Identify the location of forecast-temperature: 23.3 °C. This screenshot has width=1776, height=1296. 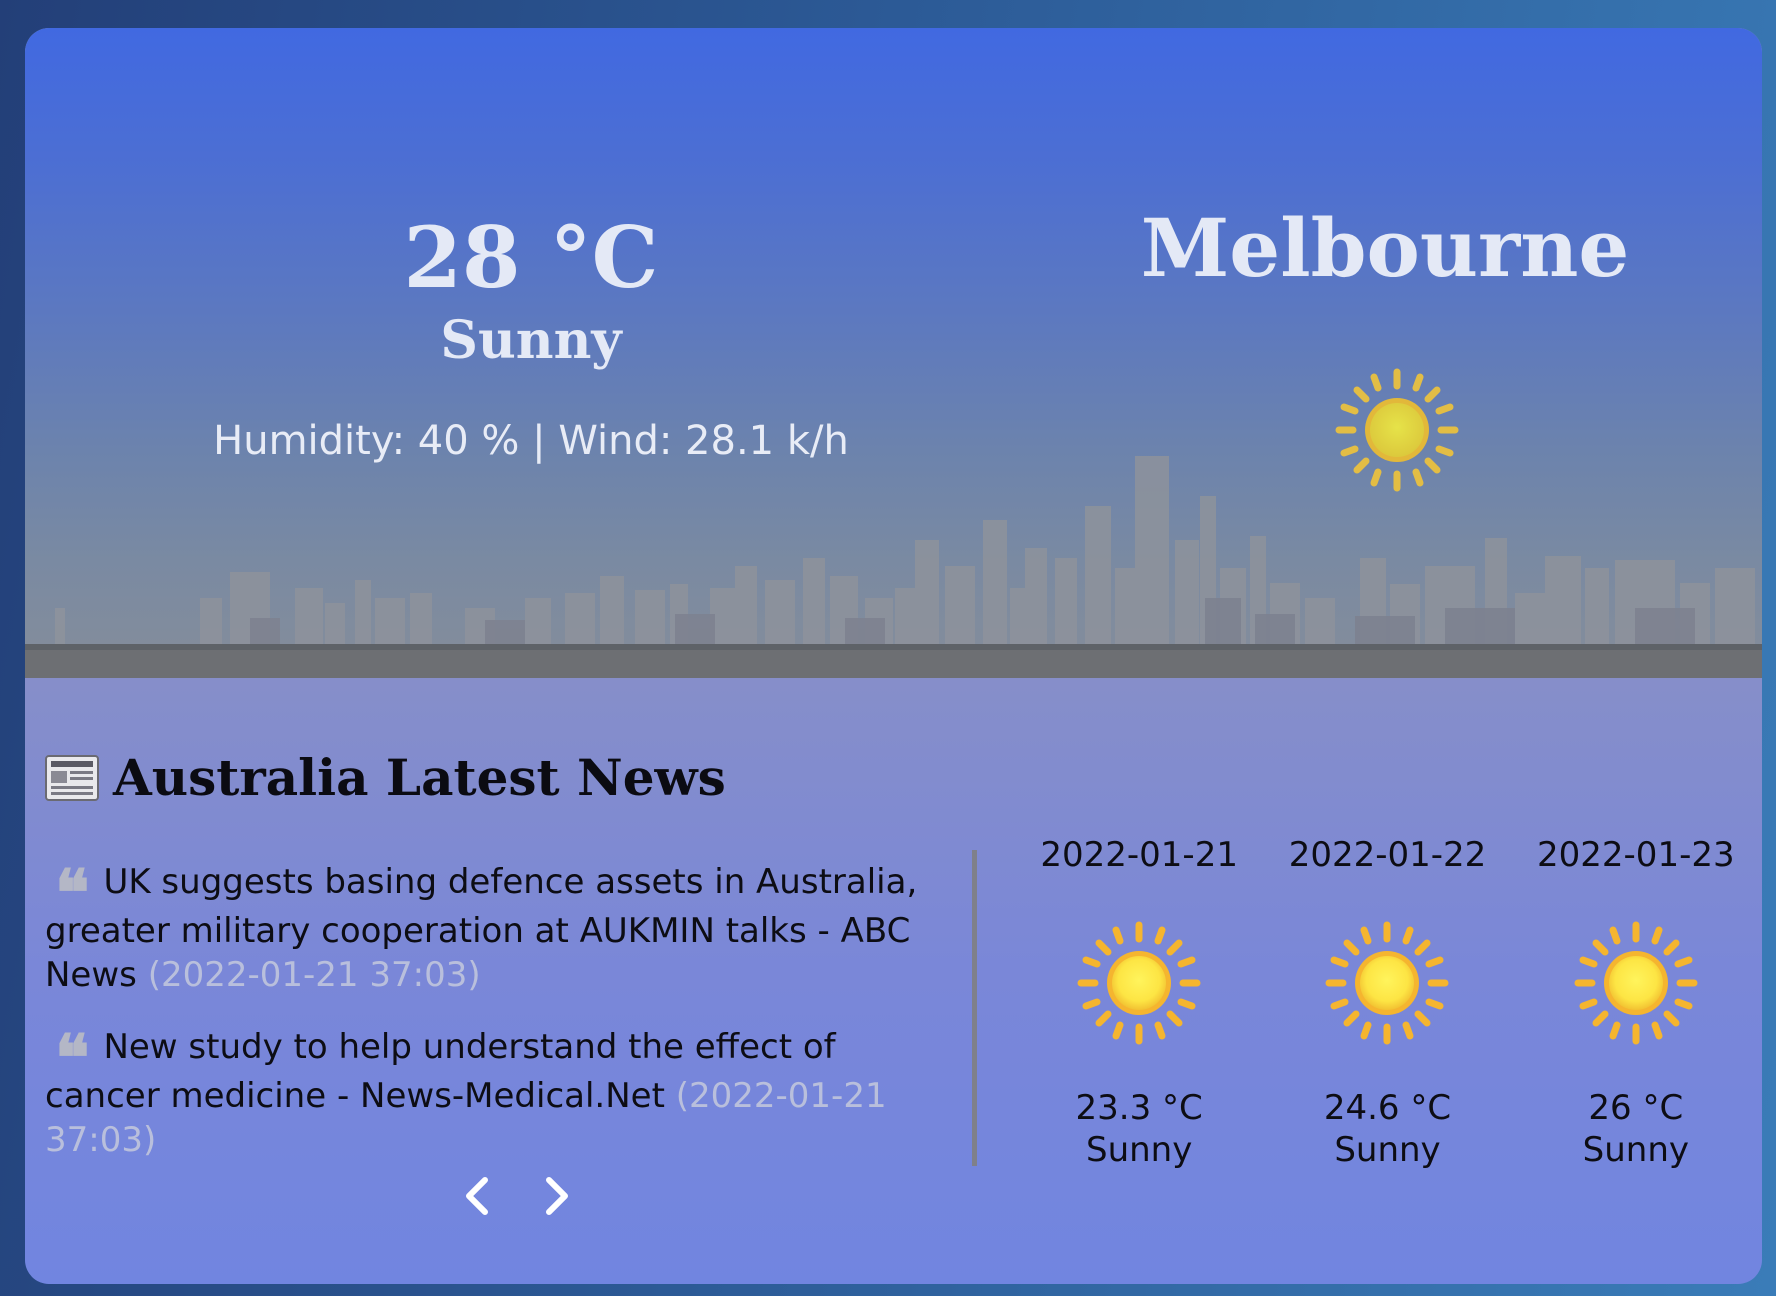
(1139, 1108).